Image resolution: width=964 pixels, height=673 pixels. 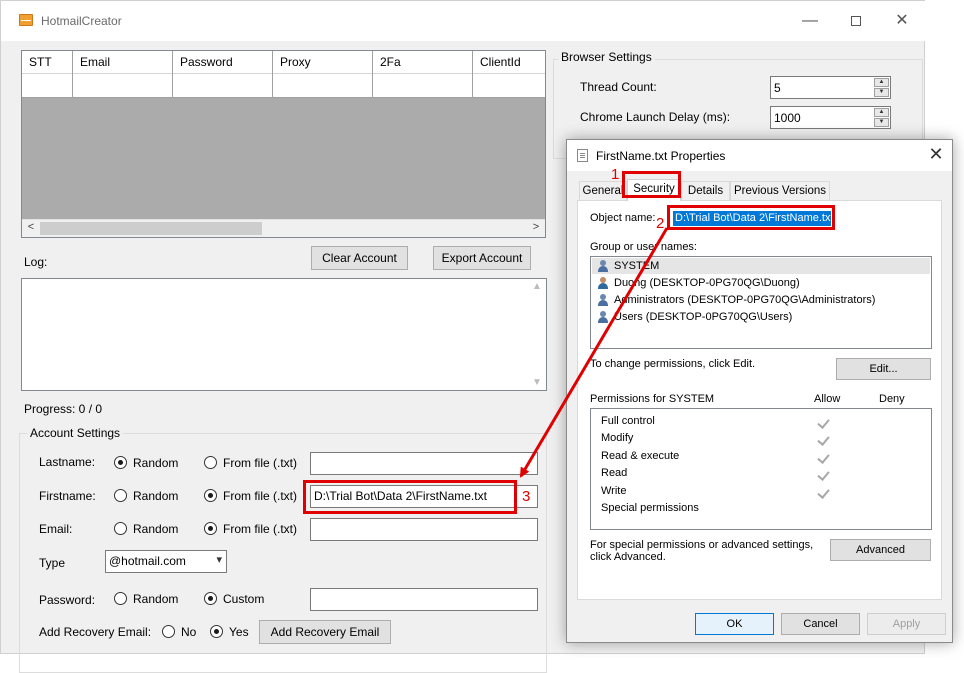 What do you see at coordinates (618, 87) in the screenshot?
I see `thread-count-label: Thread Count:` at bounding box center [618, 87].